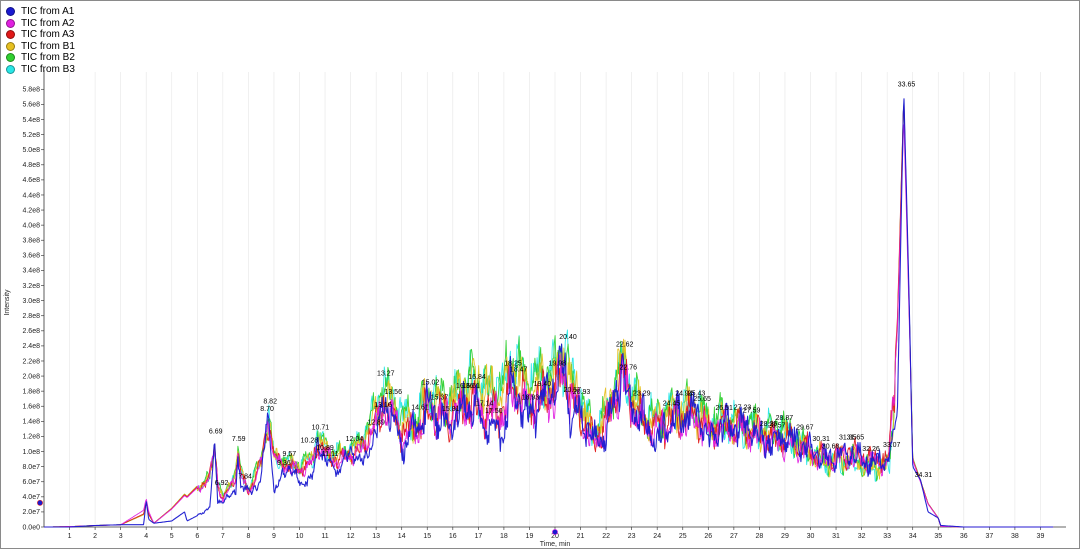 This screenshot has height=549, width=1080. I want to click on peak-label: 9.57, so click(290, 454).